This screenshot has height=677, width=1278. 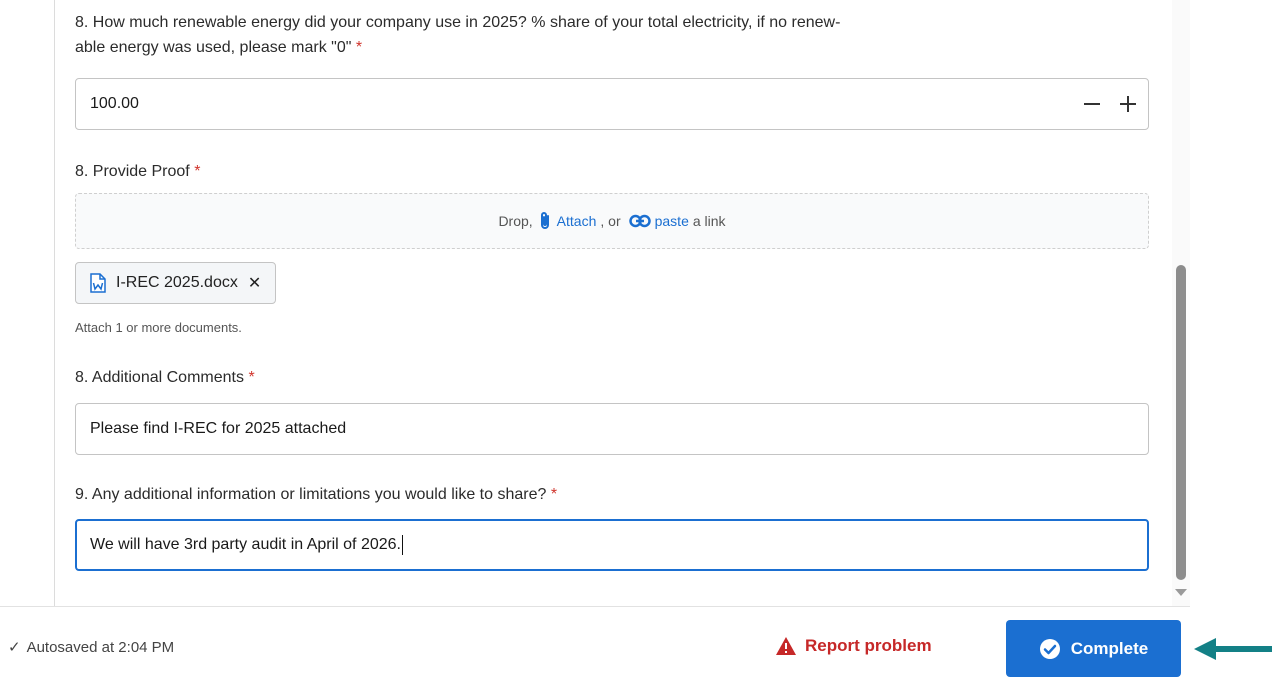 What do you see at coordinates (98, 283) in the screenshot?
I see `word-doc-icon` at bounding box center [98, 283].